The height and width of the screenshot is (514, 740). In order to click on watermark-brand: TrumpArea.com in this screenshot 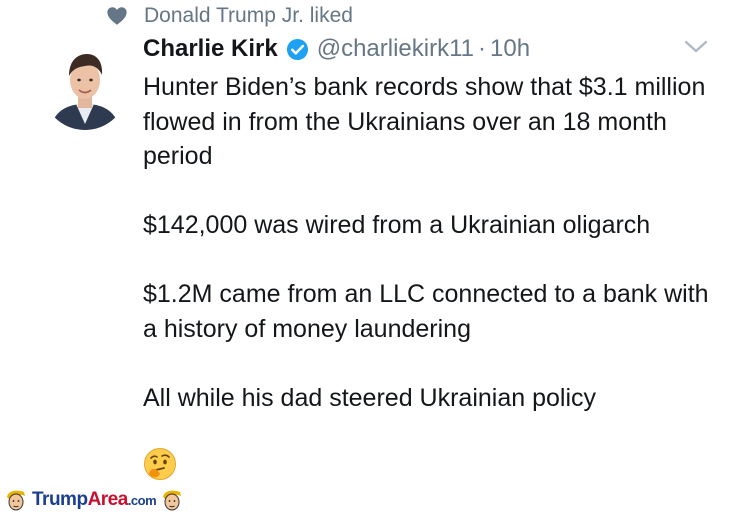, I will do `click(94, 500)`.